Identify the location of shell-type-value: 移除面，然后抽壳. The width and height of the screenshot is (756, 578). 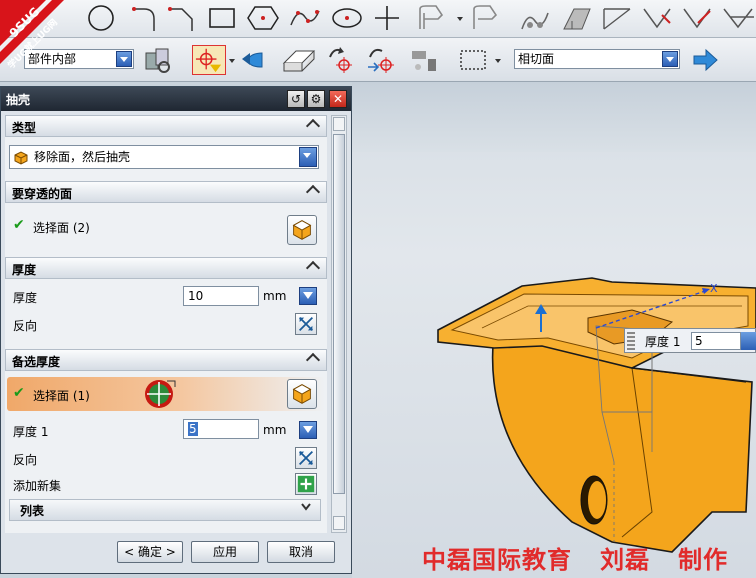
(82, 157).